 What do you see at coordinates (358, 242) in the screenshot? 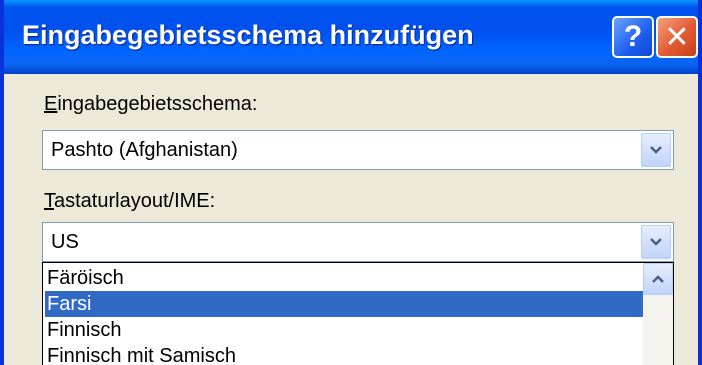
I see `keyboard-layout-combobox: US` at bounding box center [358, 242].